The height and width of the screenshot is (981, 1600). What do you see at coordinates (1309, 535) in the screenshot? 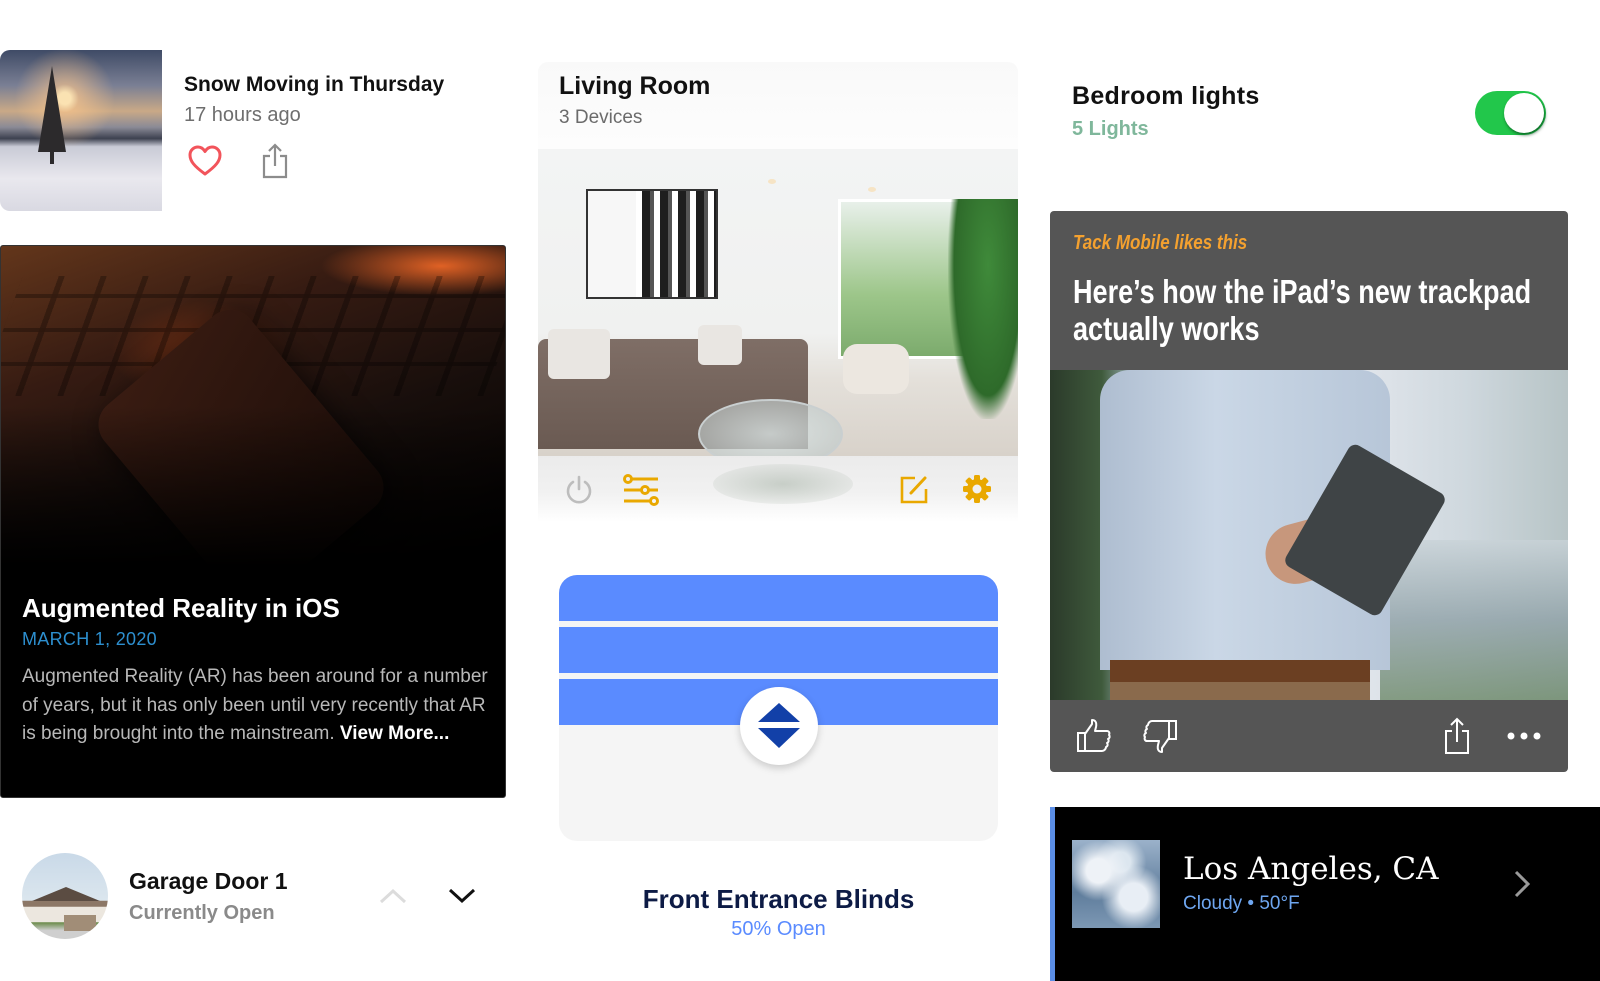
I see `news-photo` at bounding box center [1309, 535].